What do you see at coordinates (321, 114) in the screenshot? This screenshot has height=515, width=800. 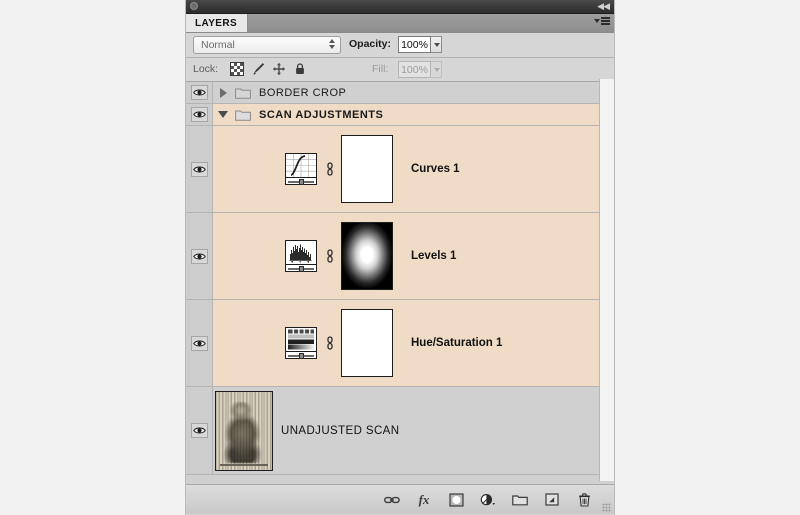 I see `layer-name: SCAN ADJUSTMENTS` at bounding box center [321, 114].